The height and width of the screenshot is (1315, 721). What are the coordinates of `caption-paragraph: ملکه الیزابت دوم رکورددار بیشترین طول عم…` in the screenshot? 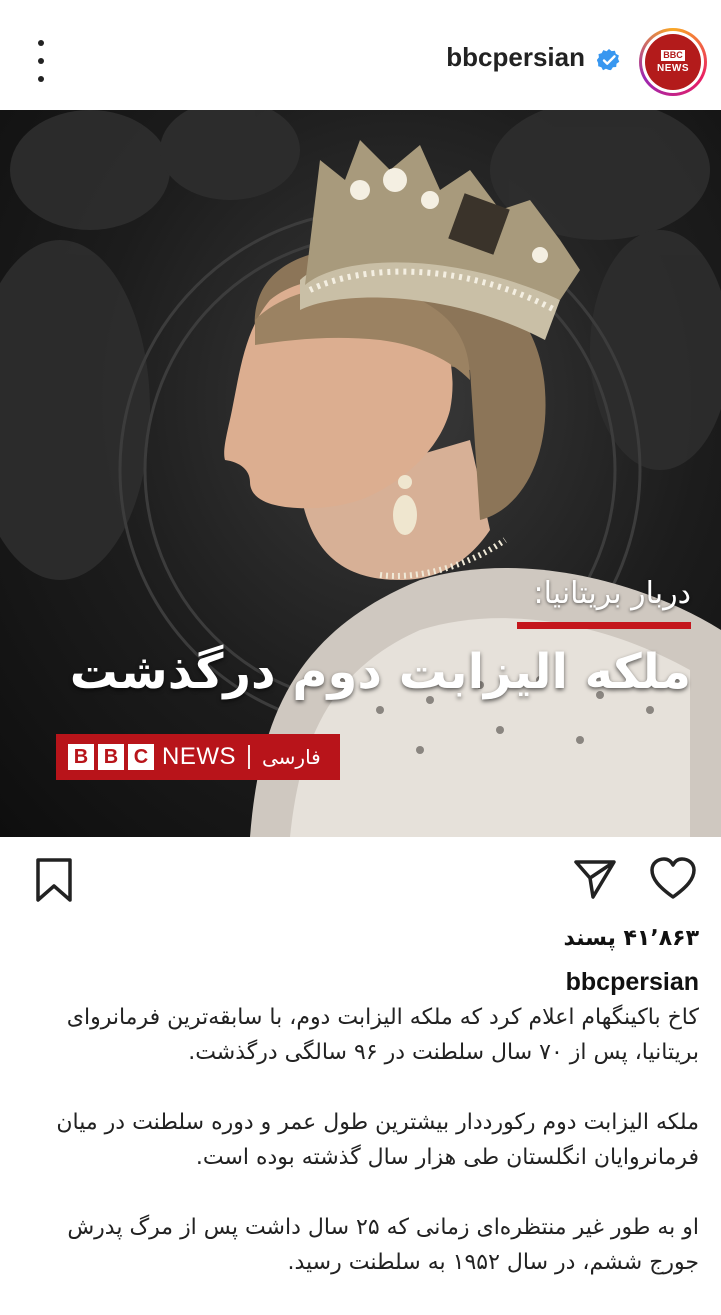 It's located at (377, 1140).